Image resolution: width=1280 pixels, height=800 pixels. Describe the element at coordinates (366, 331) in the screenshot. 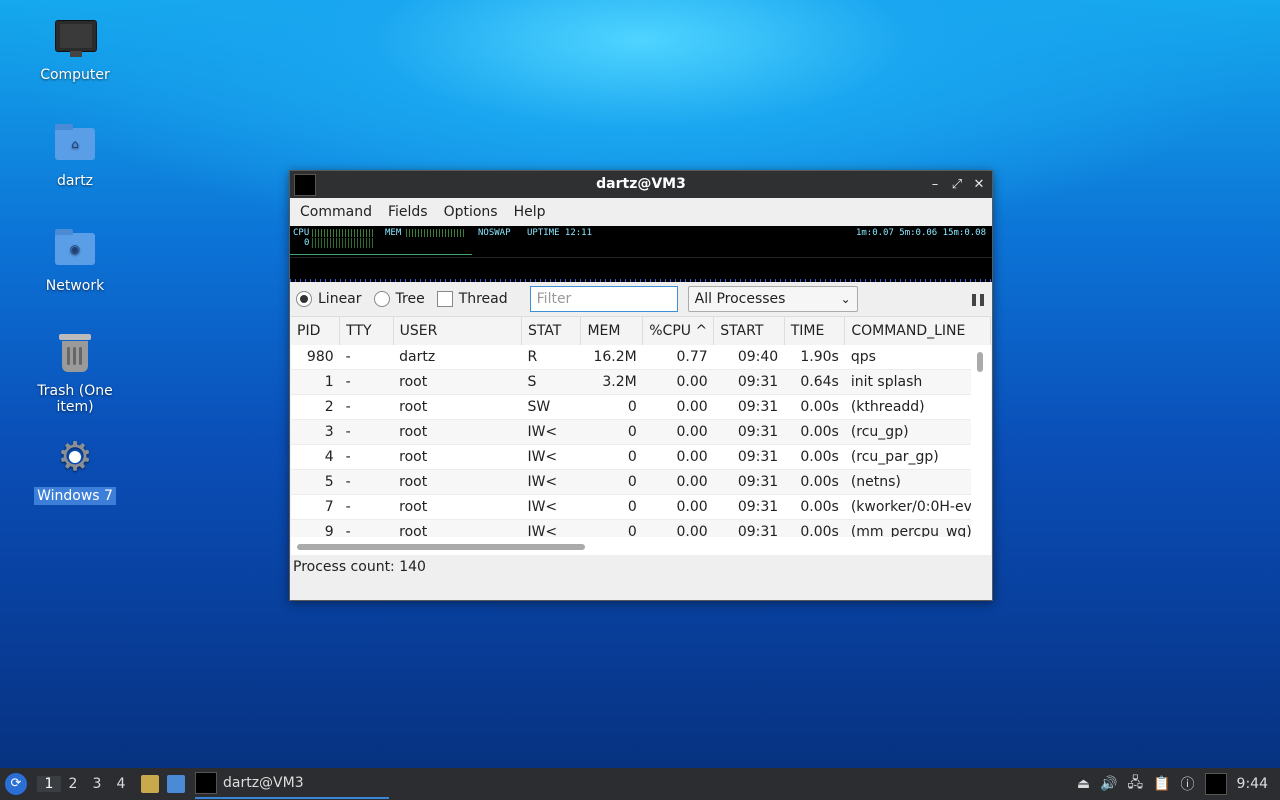

I see `column-header-tty: TTY` at that location.